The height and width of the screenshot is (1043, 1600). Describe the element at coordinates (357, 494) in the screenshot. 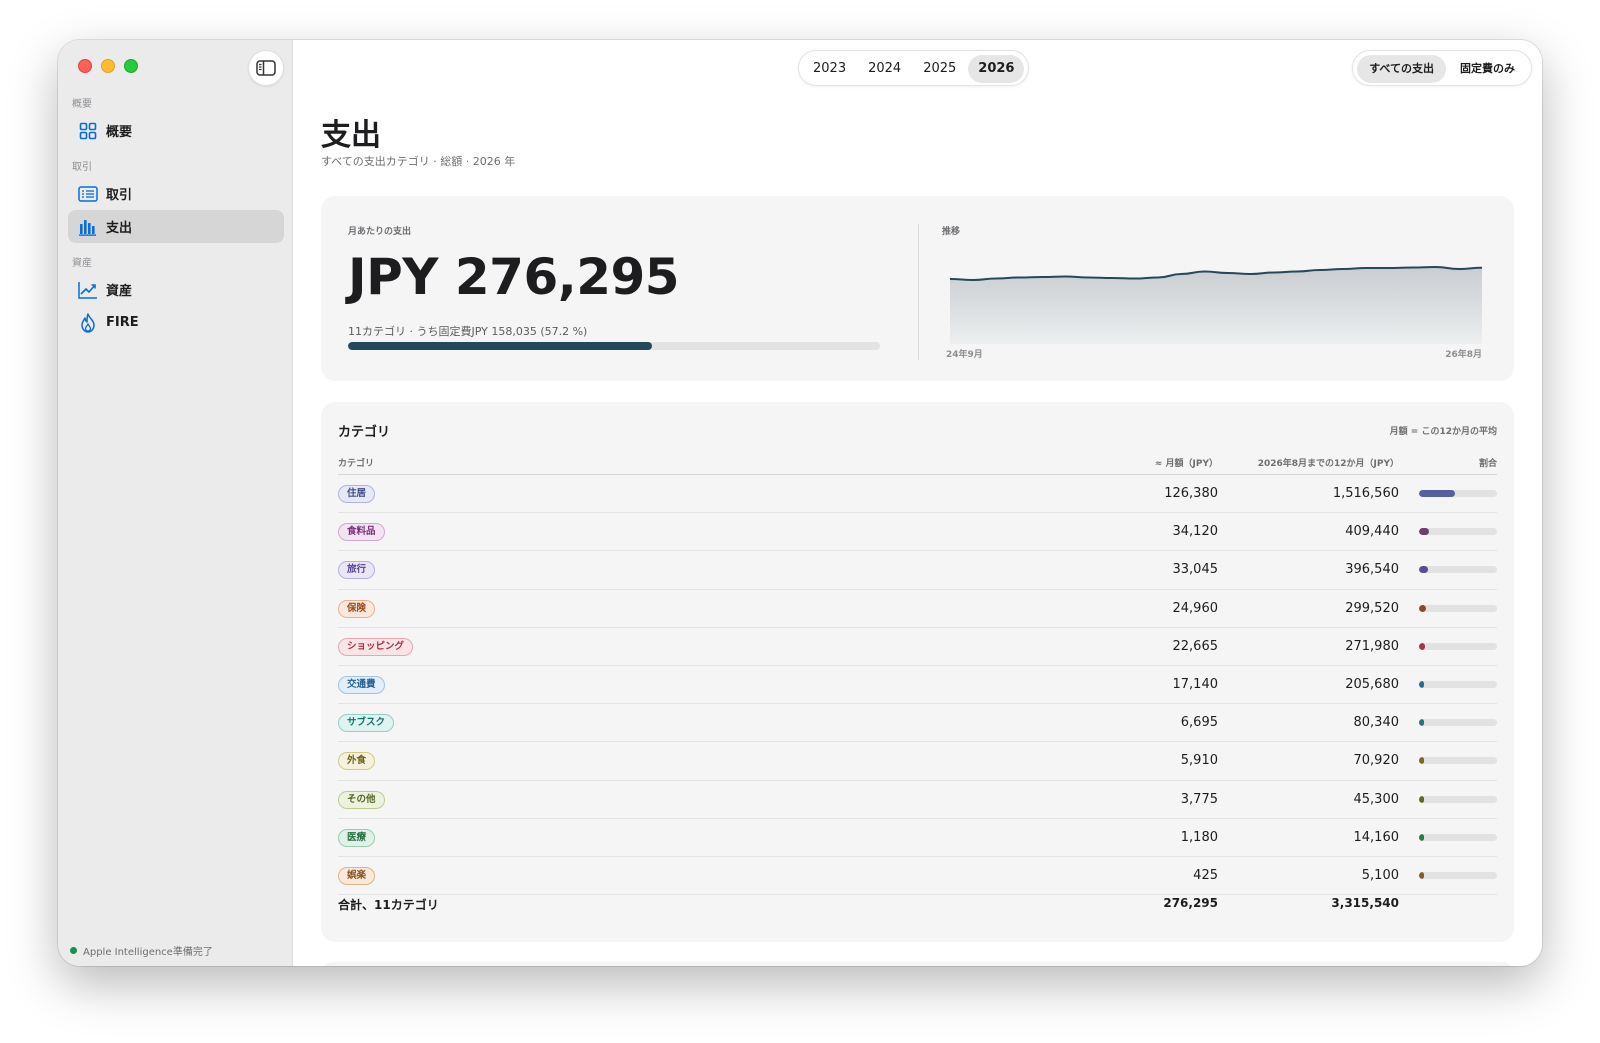

I see `category-tag: 住居` at that location.